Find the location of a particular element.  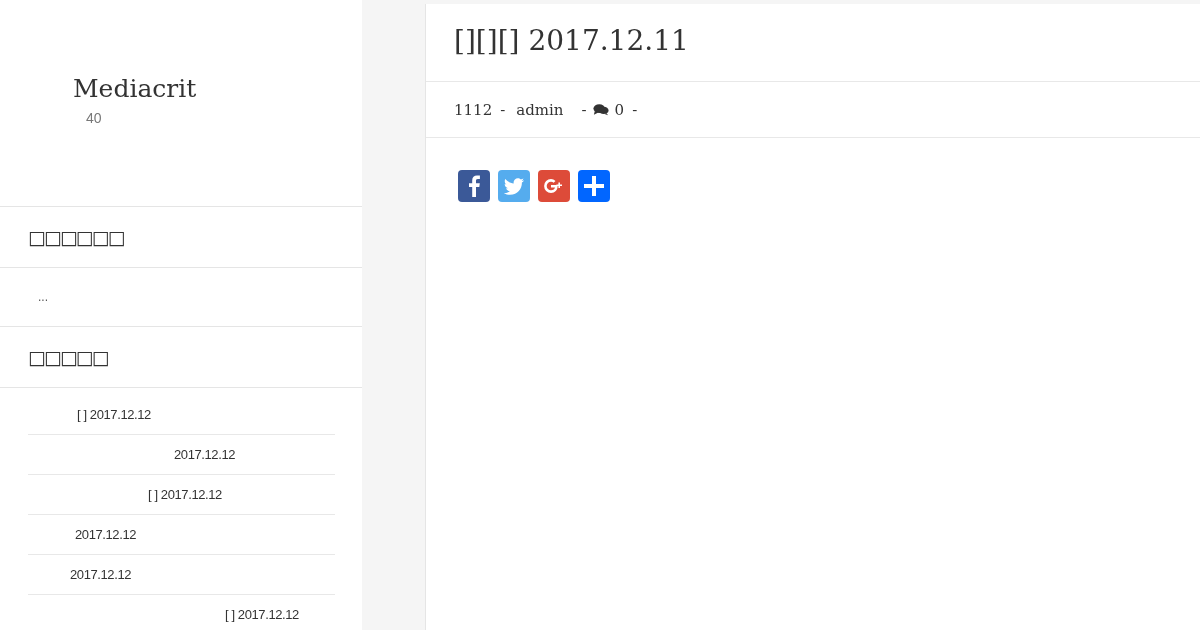

post-date: 1112 is located at coordinates (473, 109).